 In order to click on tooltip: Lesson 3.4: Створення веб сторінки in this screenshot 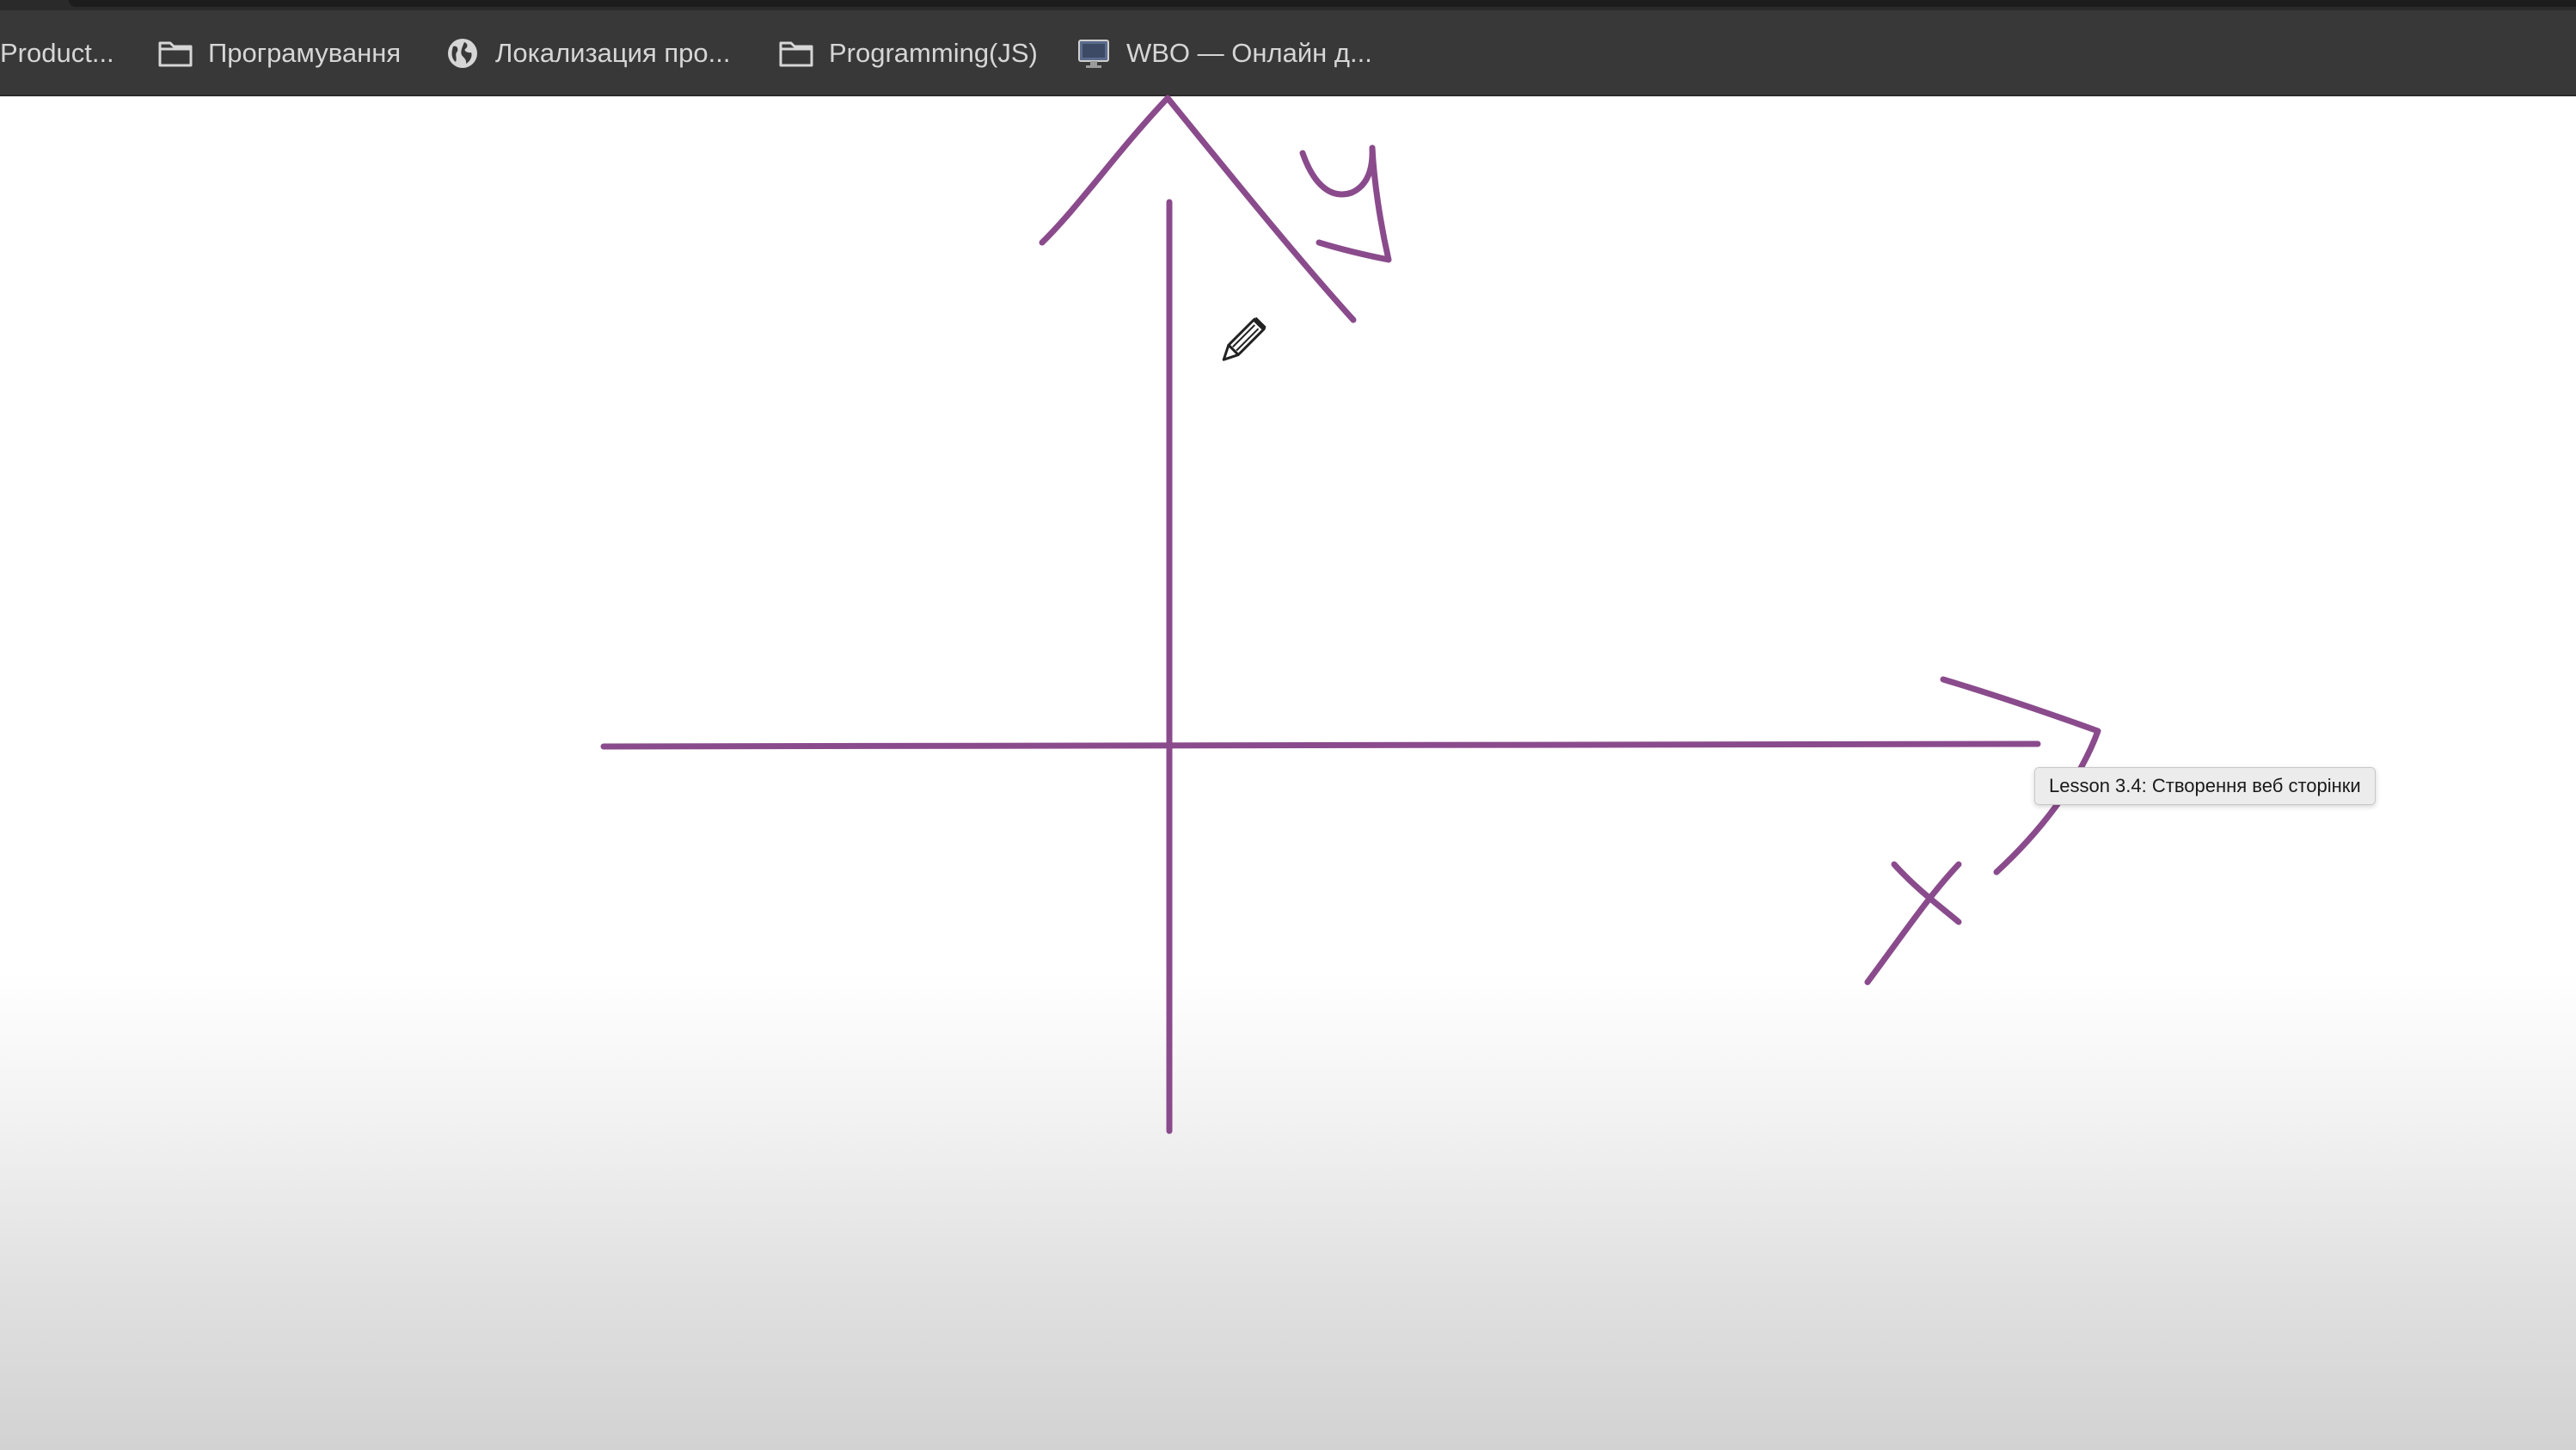, I will do `click(2205, 786)`.